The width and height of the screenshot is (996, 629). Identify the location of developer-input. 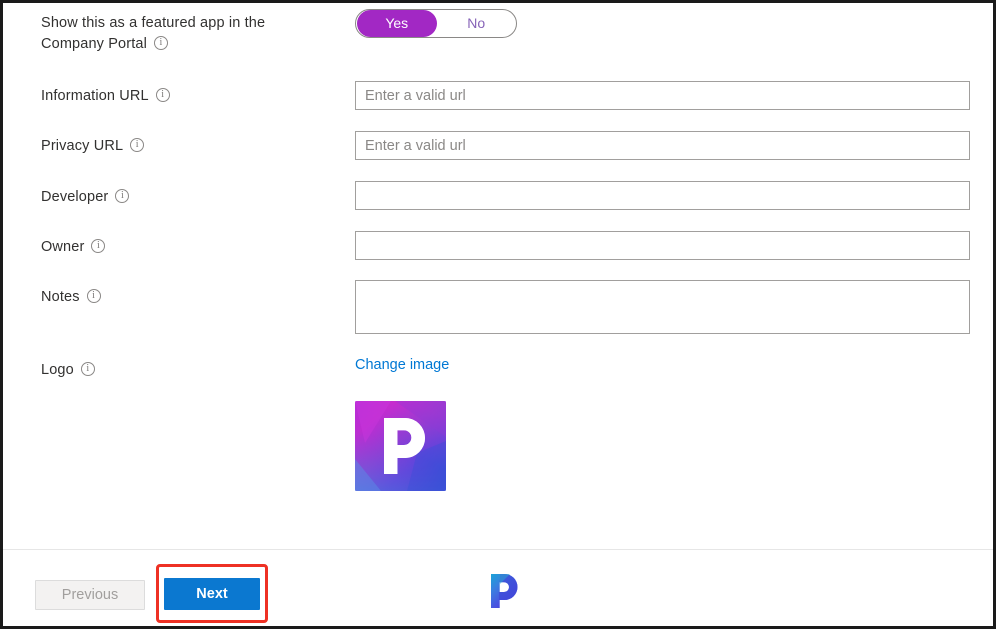
(662, 195).